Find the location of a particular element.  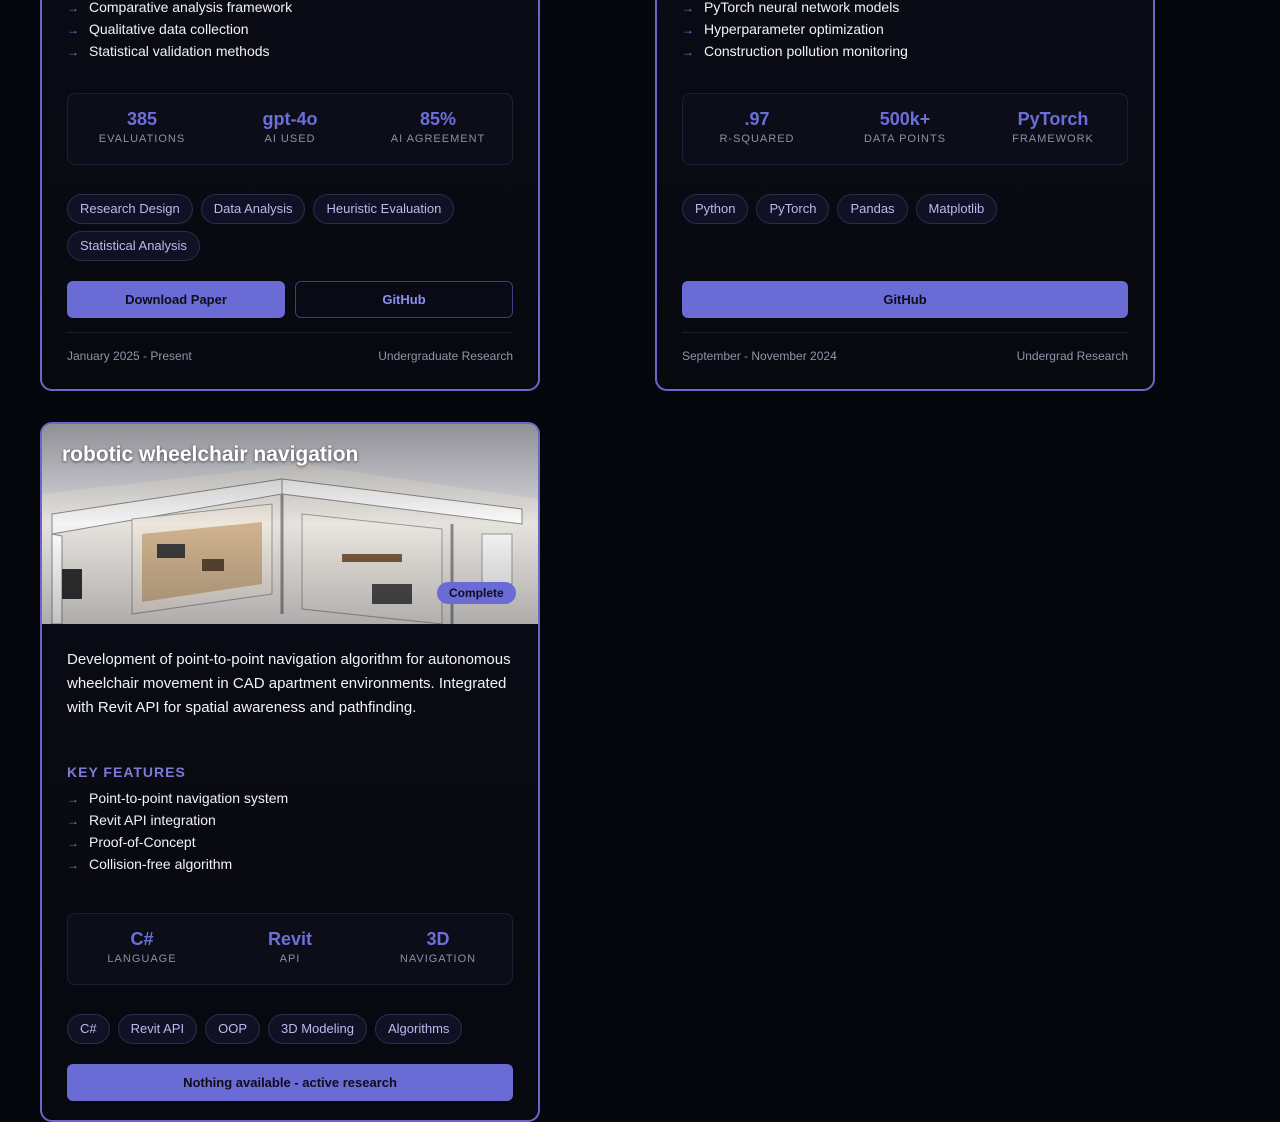

stat-value: Revit is located at coordinates (289, 939).